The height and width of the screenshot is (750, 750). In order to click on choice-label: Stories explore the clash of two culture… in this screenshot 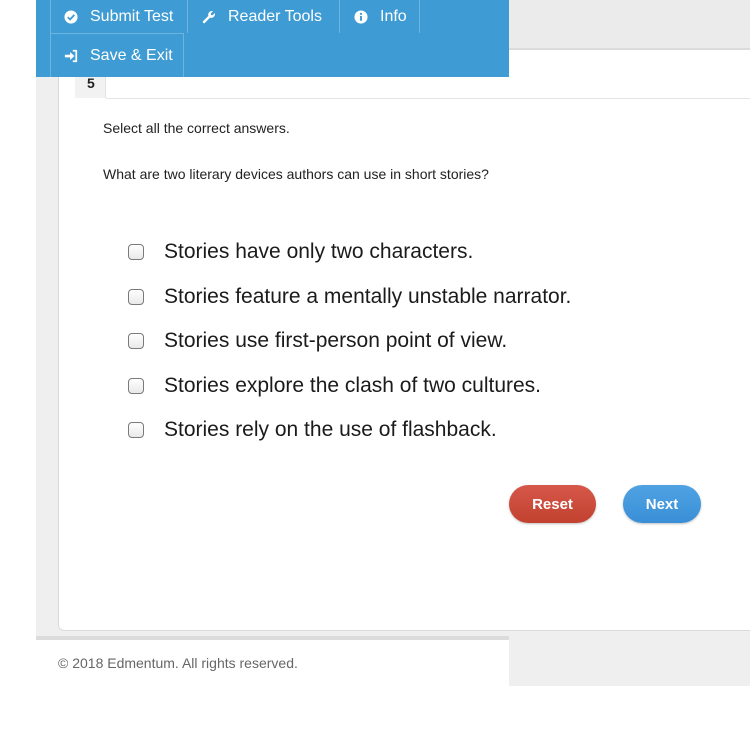, I will do `click(353, 385)`.